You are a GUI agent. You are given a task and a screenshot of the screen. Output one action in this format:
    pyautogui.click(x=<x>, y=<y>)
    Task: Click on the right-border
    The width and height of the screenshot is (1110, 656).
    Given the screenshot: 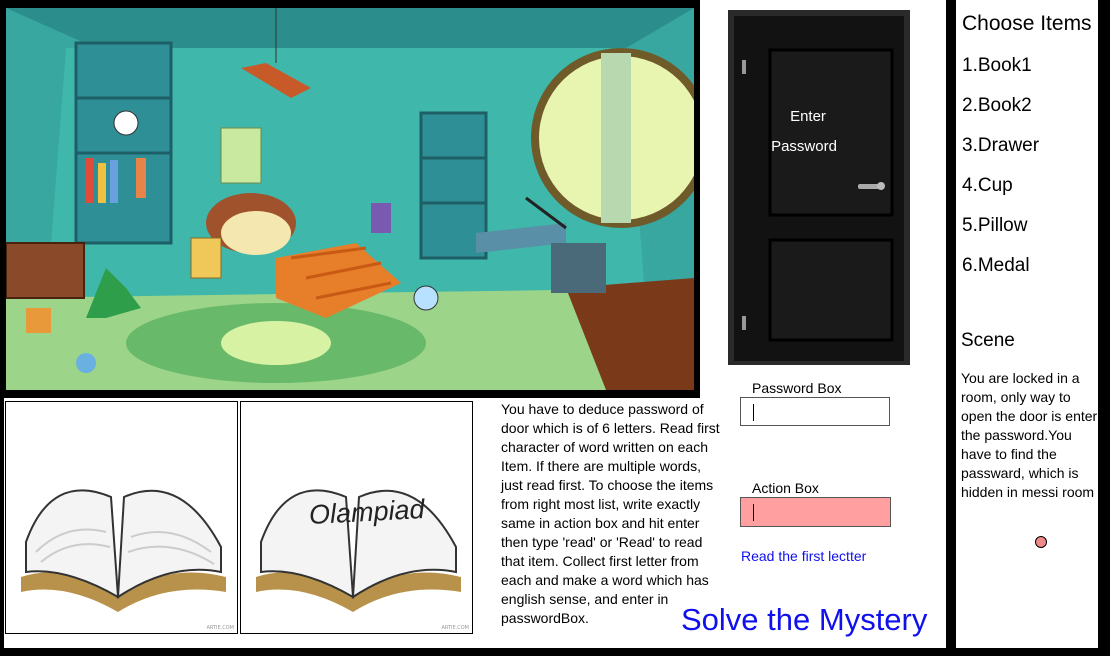 What is the action you would take?
    pyautogui.click(x=1104, y=325)
    